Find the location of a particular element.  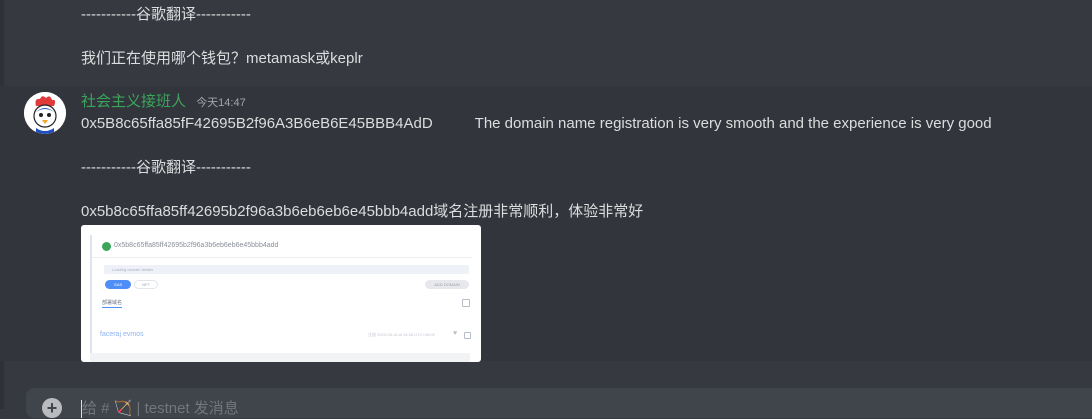

heart-icon: ♥ is located at coordinates (455, 333).